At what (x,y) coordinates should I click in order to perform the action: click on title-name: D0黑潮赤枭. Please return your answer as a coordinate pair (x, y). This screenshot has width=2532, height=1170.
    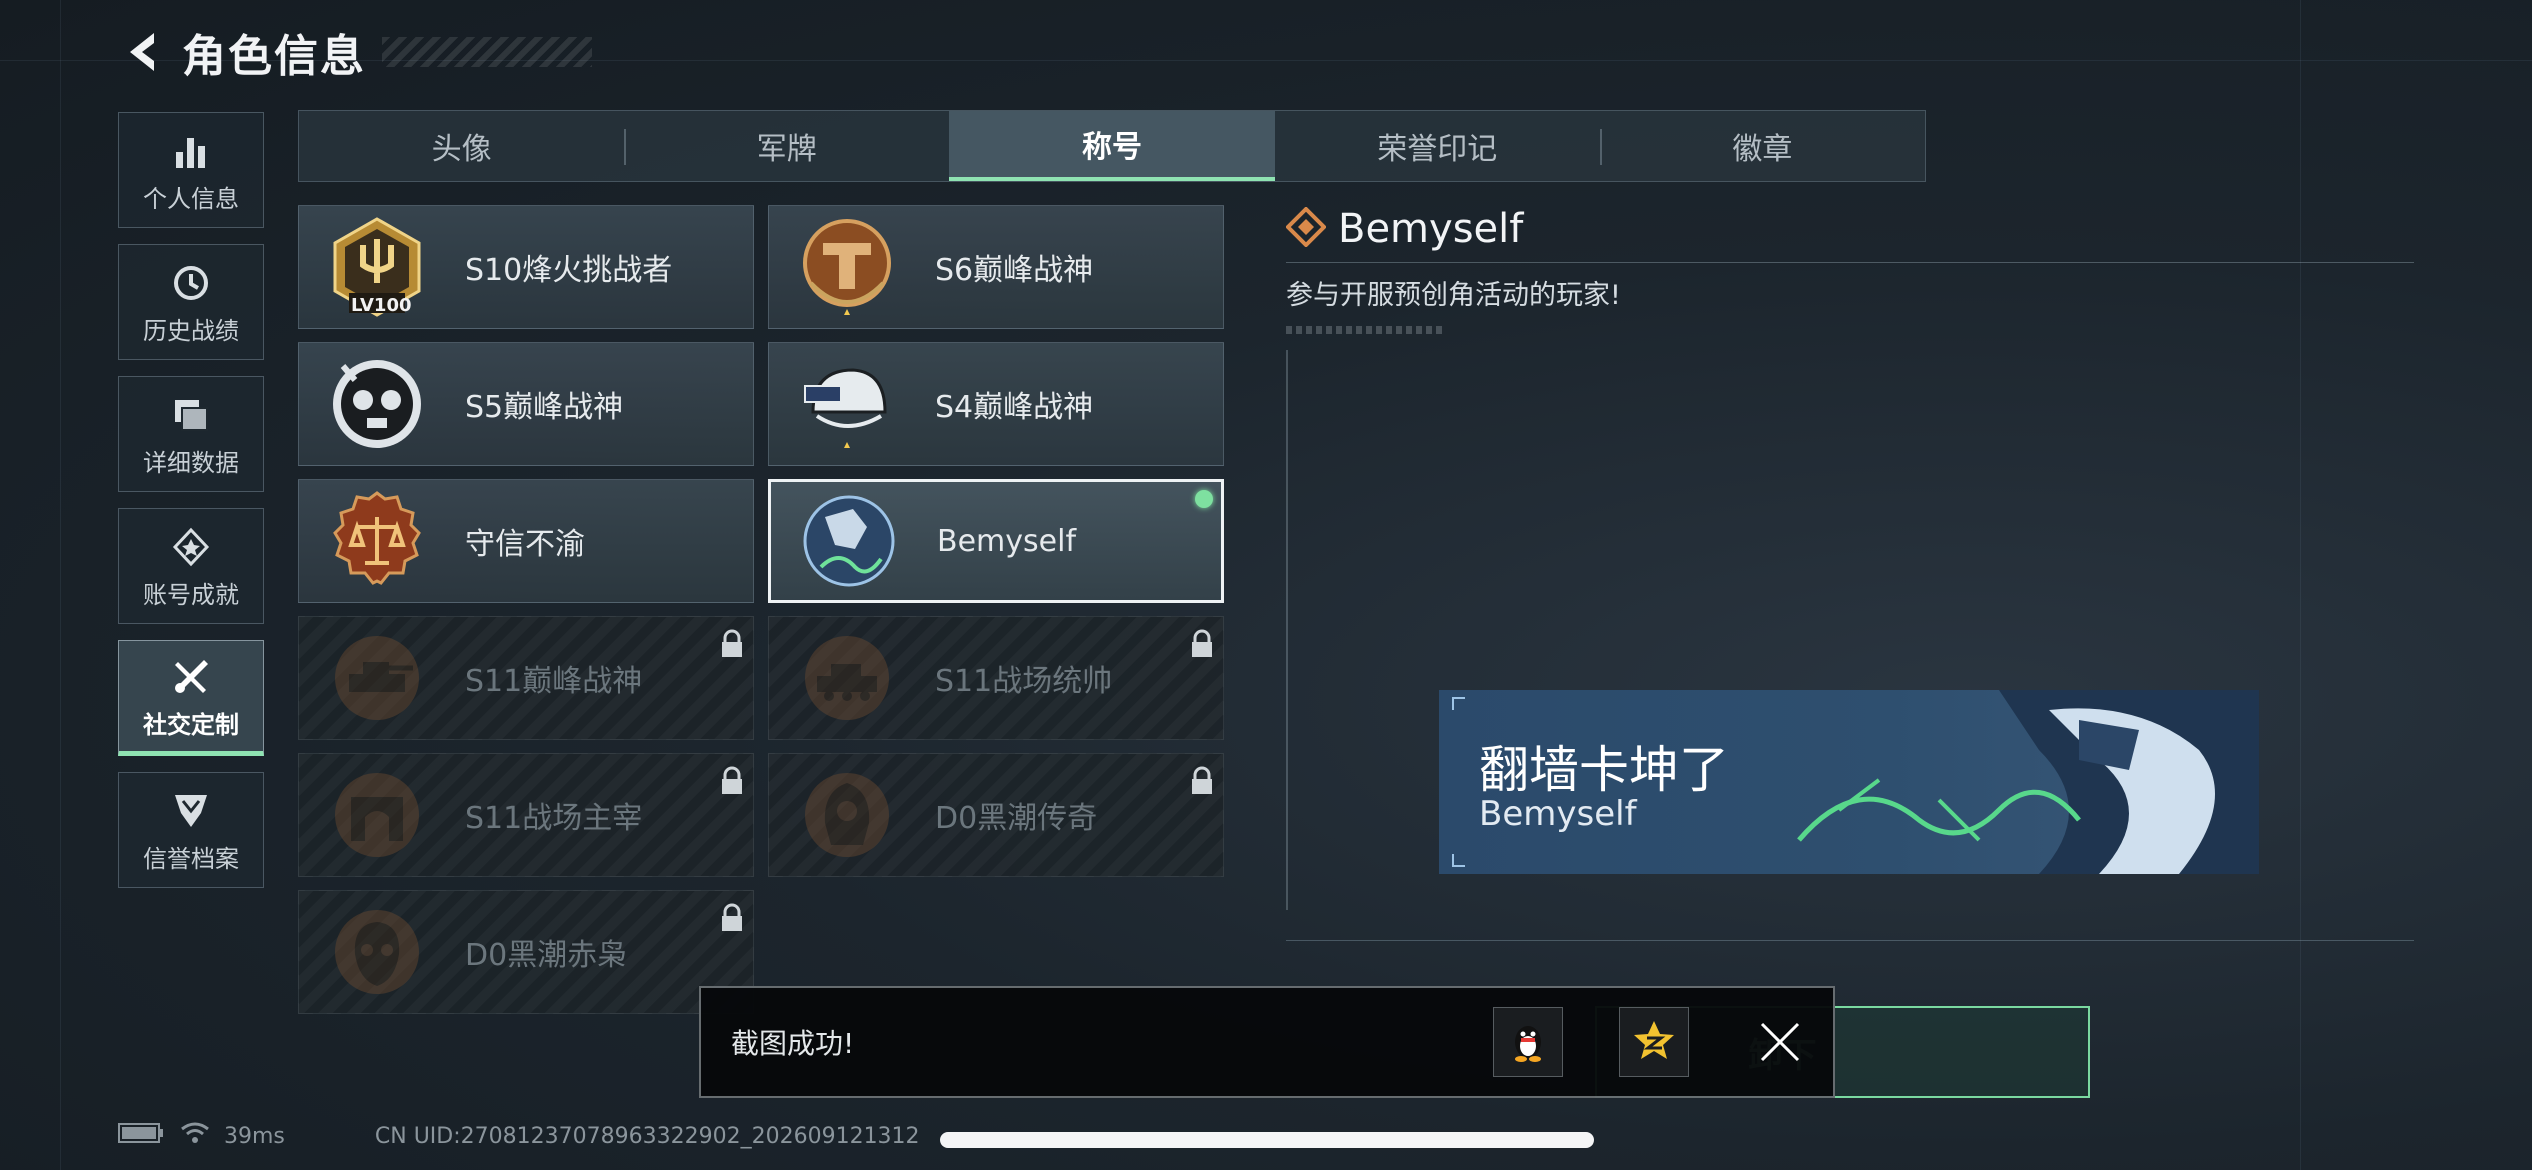
    Looking at the image, I should click on (546, 955).